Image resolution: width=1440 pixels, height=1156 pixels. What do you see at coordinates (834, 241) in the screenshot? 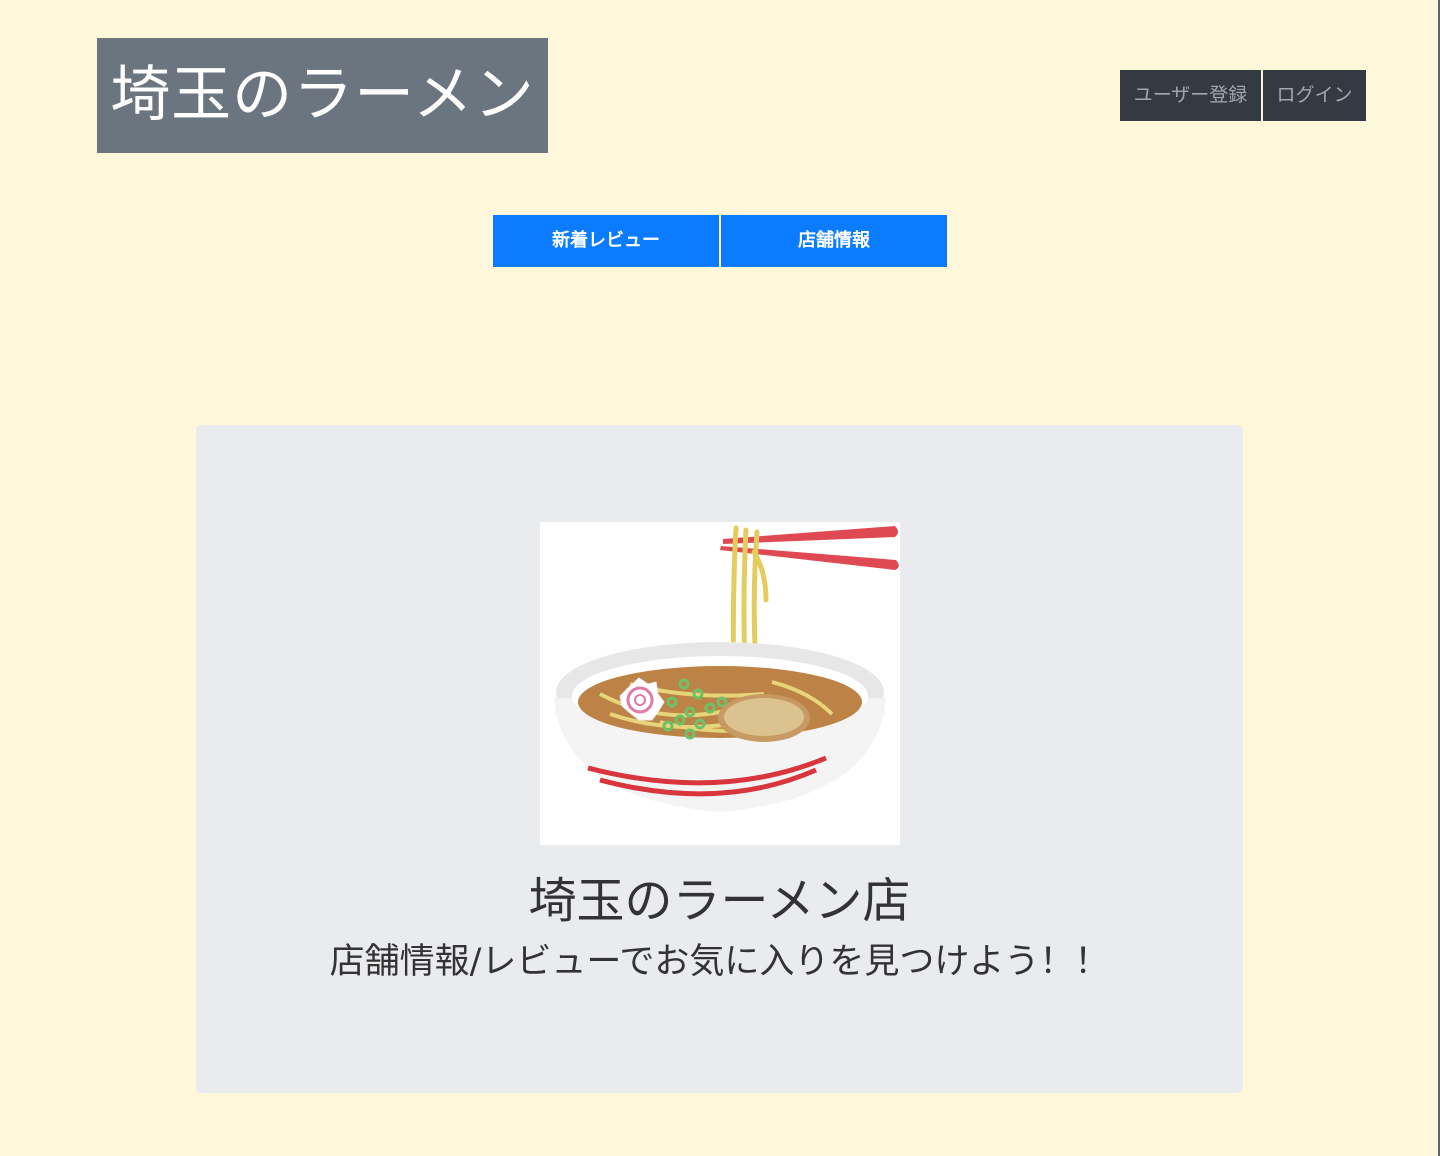
I see `shop-info-button: 店舗情報` at bounding box center [834, 241].